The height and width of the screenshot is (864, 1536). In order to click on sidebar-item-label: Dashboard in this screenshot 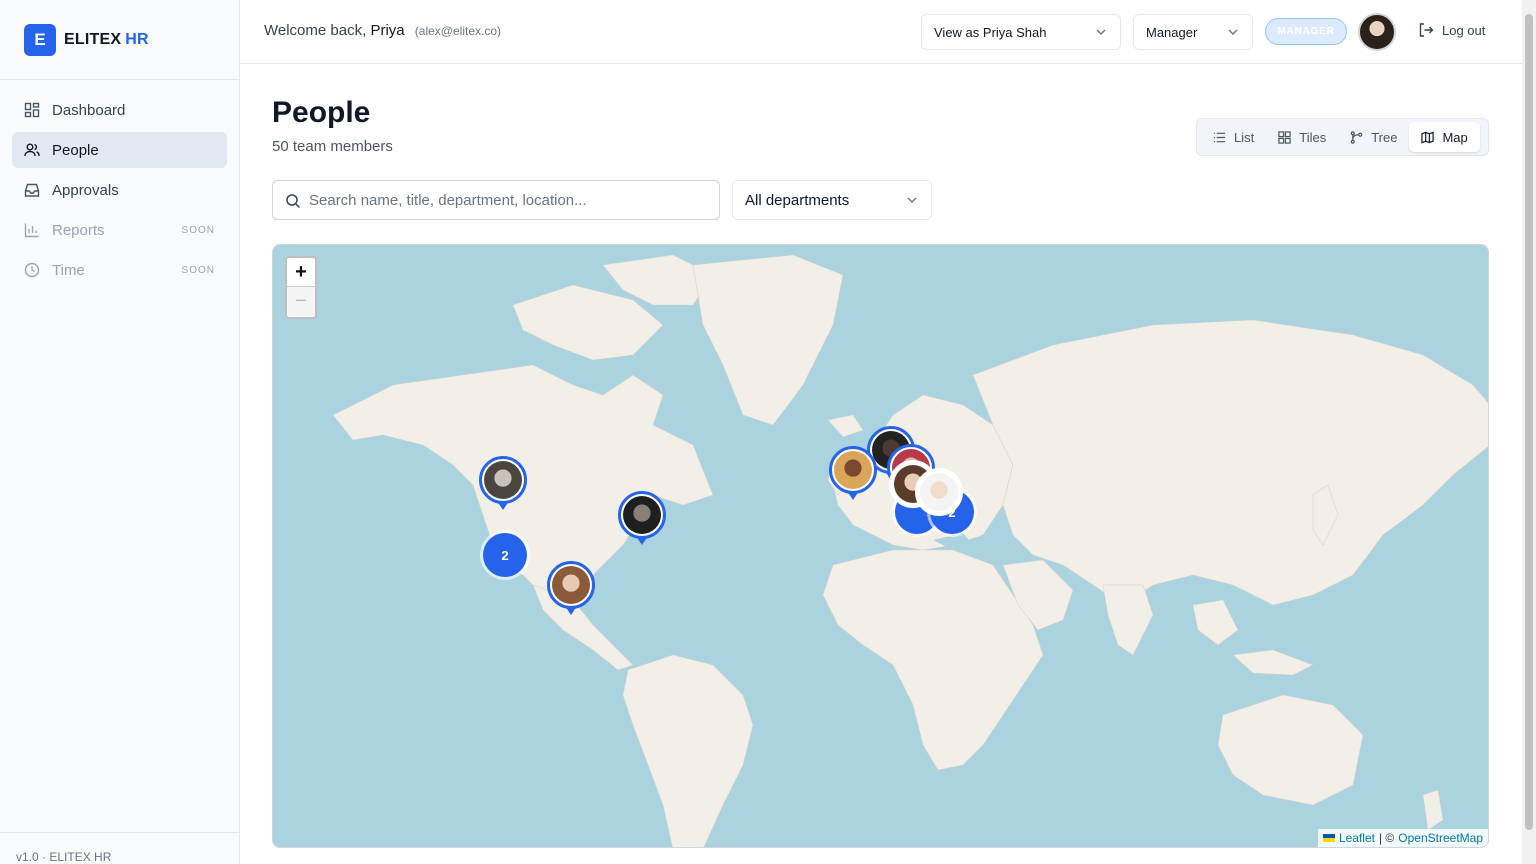, I will do `click(89, 110)`.